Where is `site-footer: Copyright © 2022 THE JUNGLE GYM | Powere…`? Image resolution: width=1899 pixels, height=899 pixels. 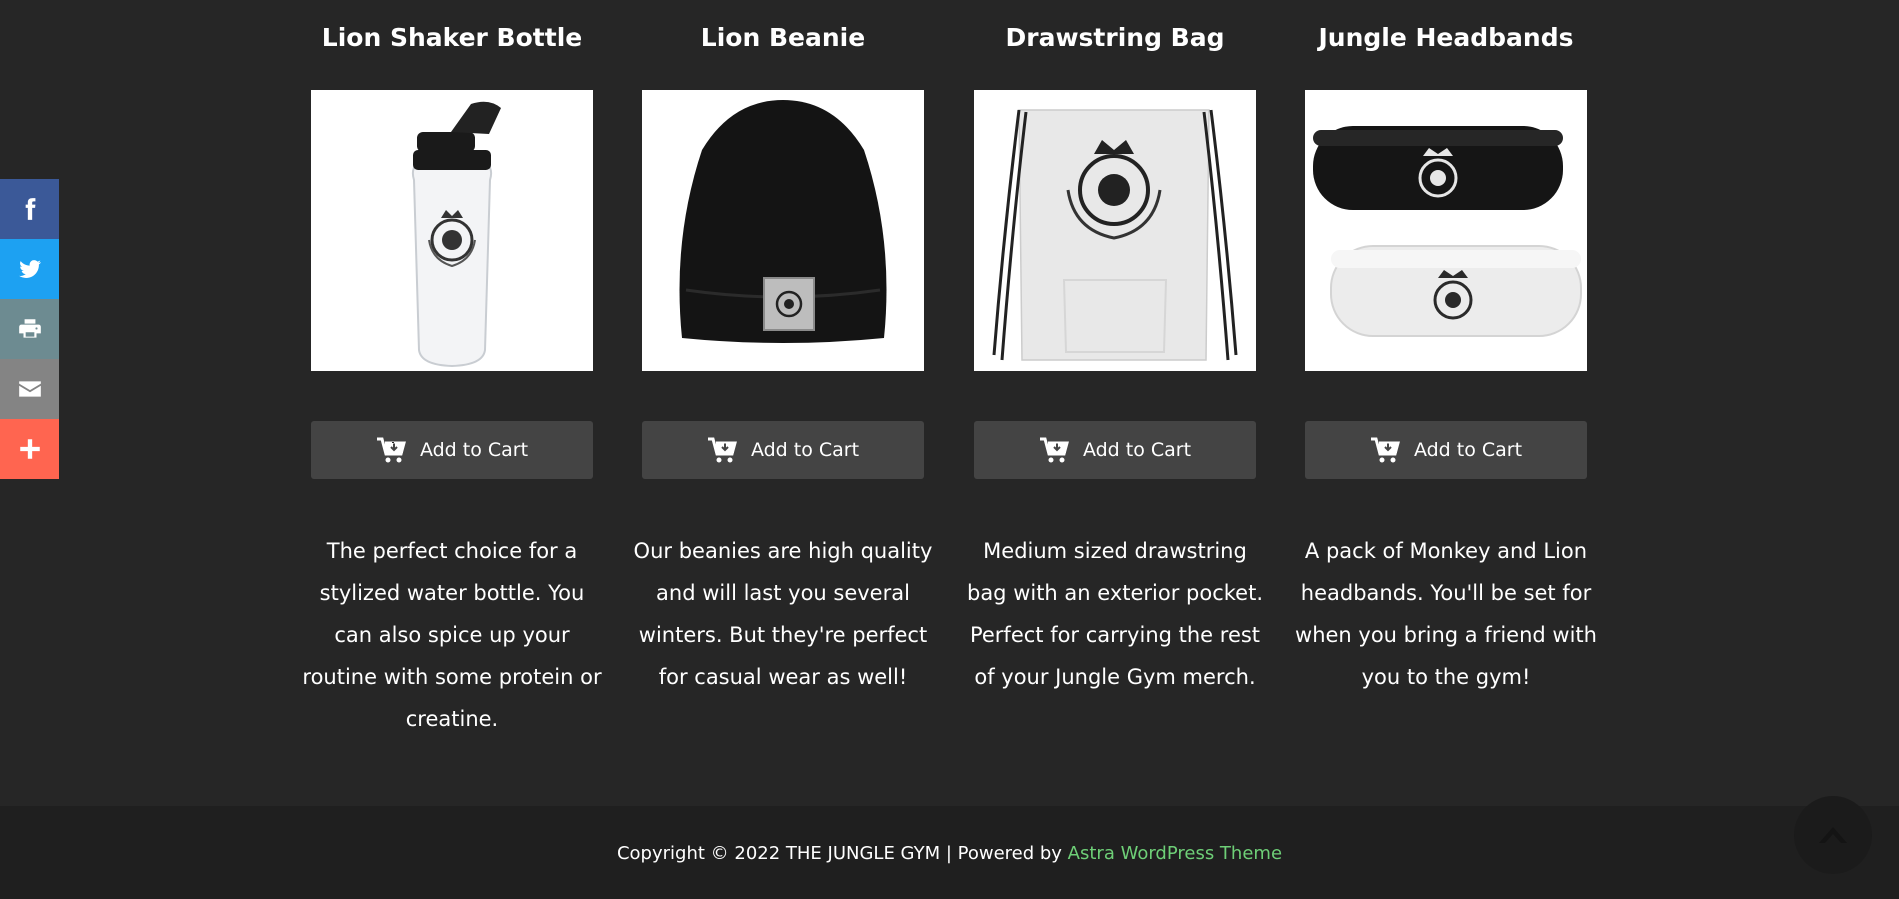 site-footer: Copyright © 2022 THE JUNGLE GYM | Powere… is located at coordinates (949, 852).